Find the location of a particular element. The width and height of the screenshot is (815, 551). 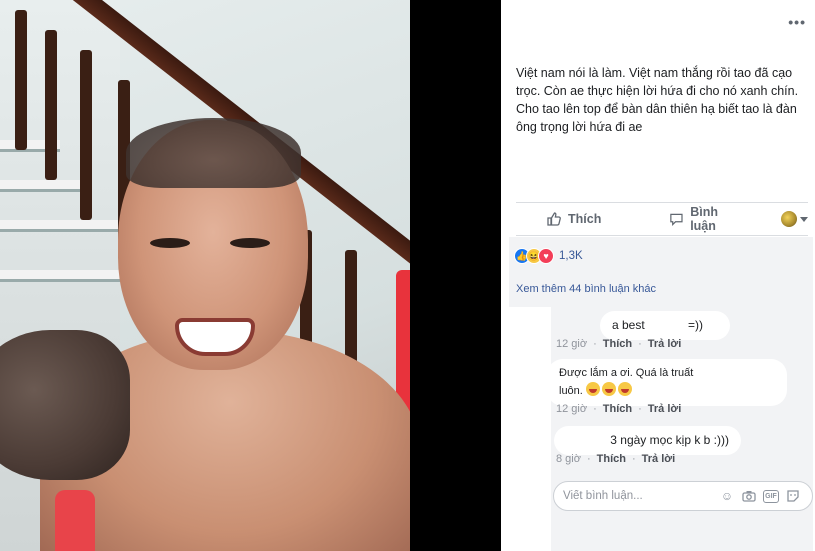

love-reaction-icon: ♥ is located at coordinates (546, 256).